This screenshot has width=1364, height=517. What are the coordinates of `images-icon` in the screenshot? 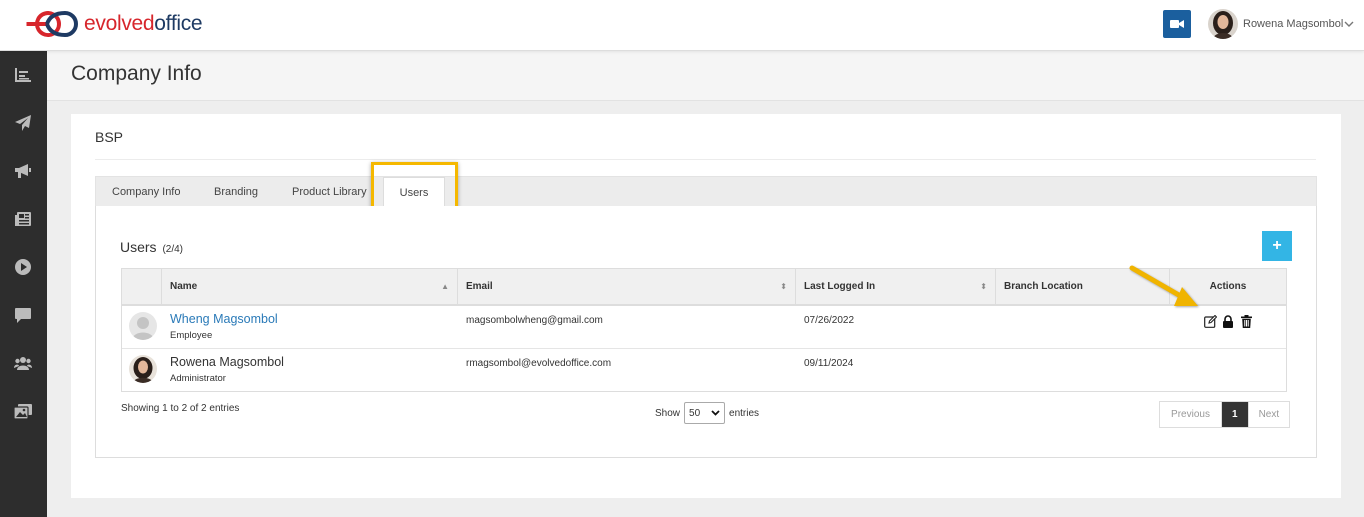 It's located at (23, 411).